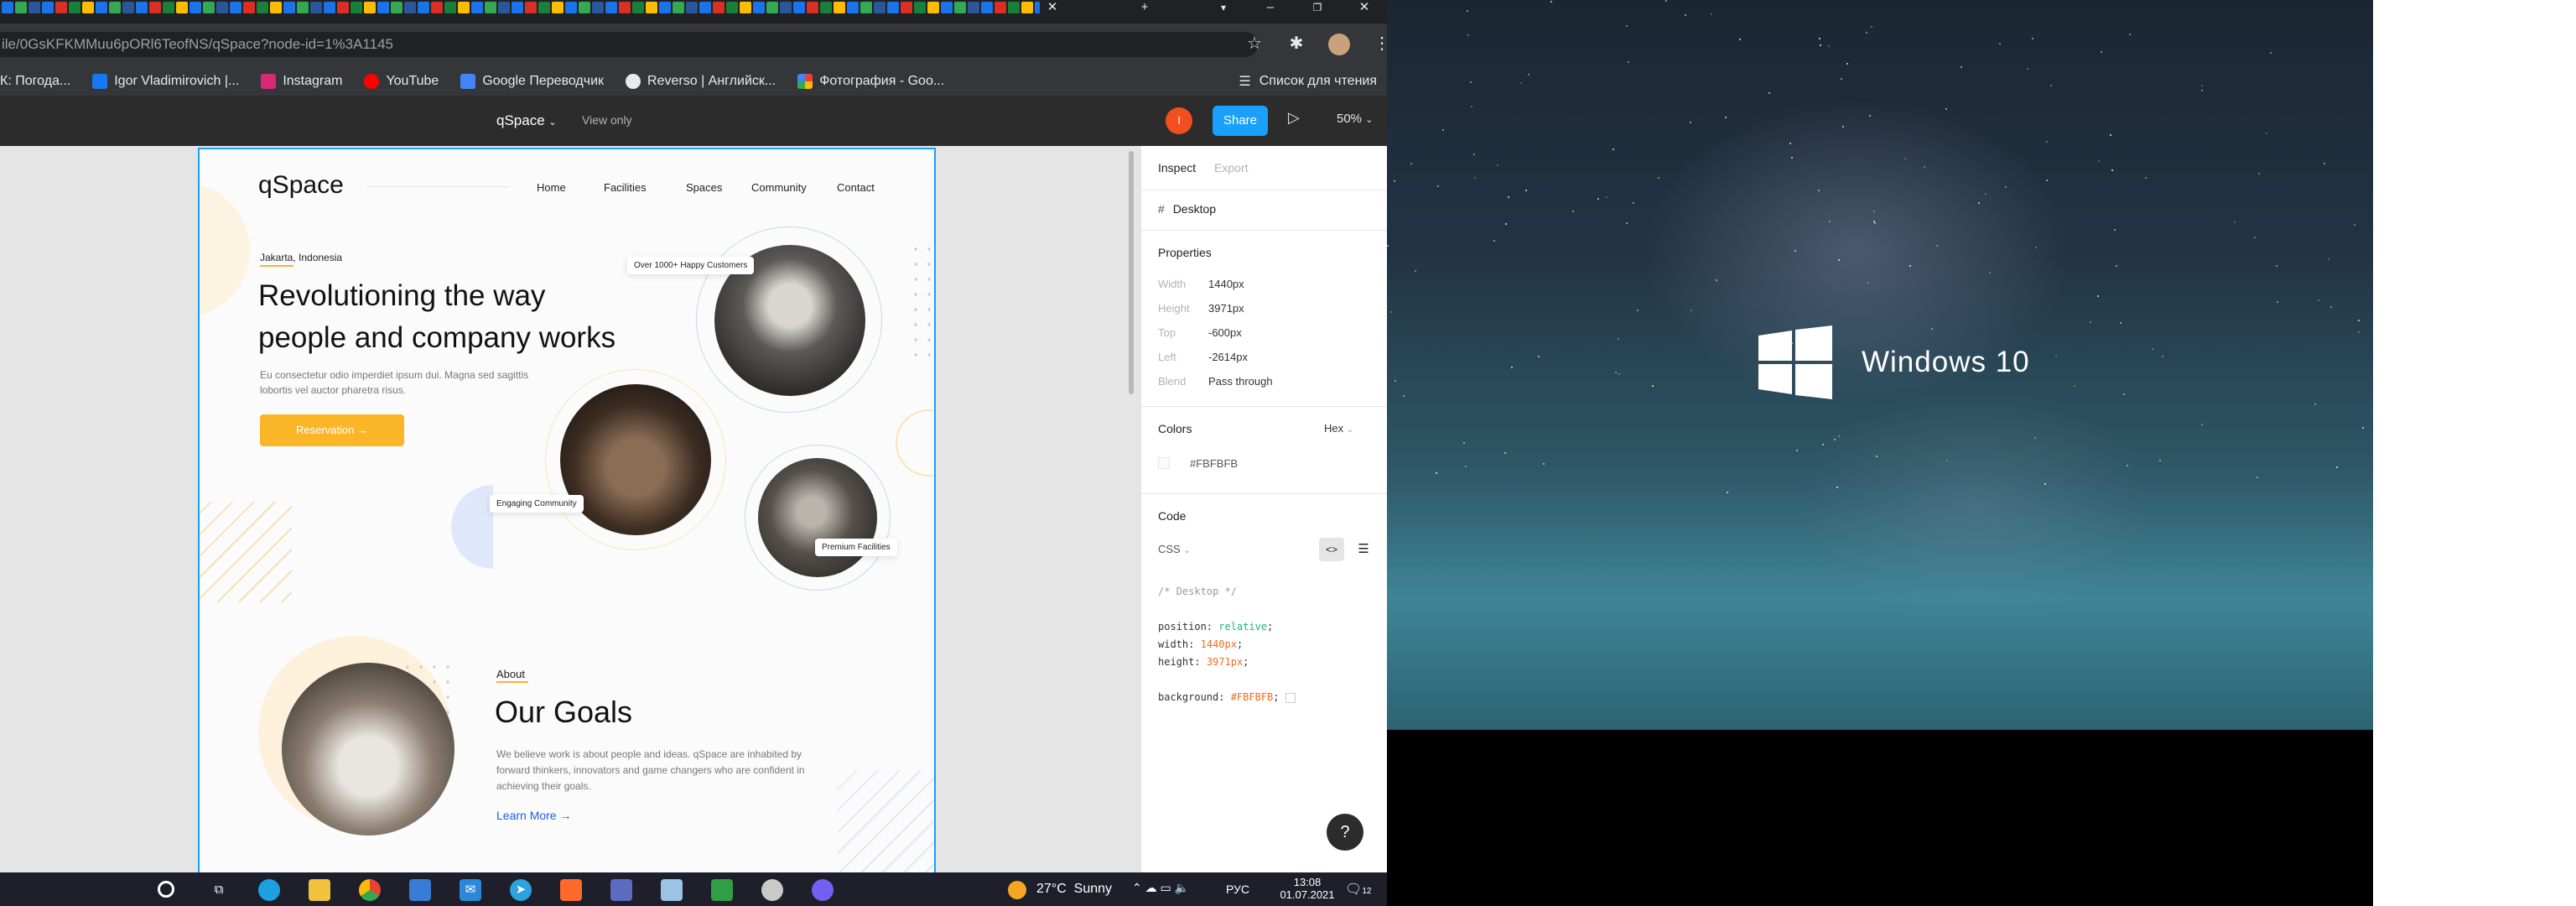 The image size is (2576, 906). What do you see at coordinates (704, 188) in the screenshot?
I see `nav-spaces: Spaces` at bounding box center [704, 188].